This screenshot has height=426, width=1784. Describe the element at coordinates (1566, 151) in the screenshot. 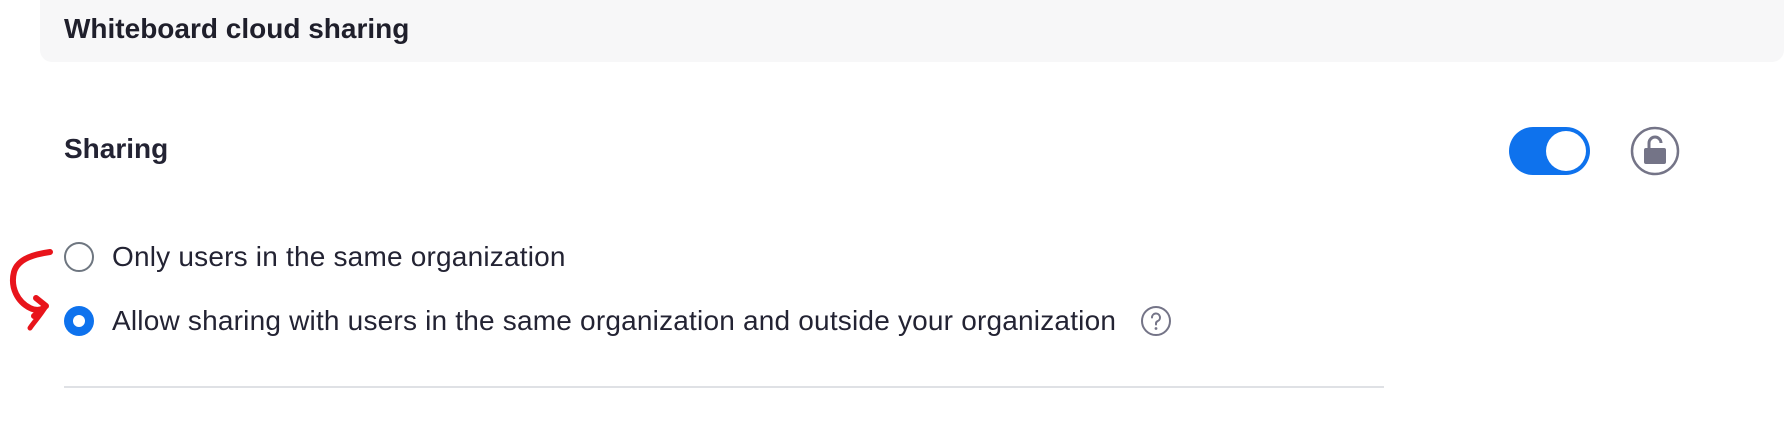

I see `toggle-knob` at that location.